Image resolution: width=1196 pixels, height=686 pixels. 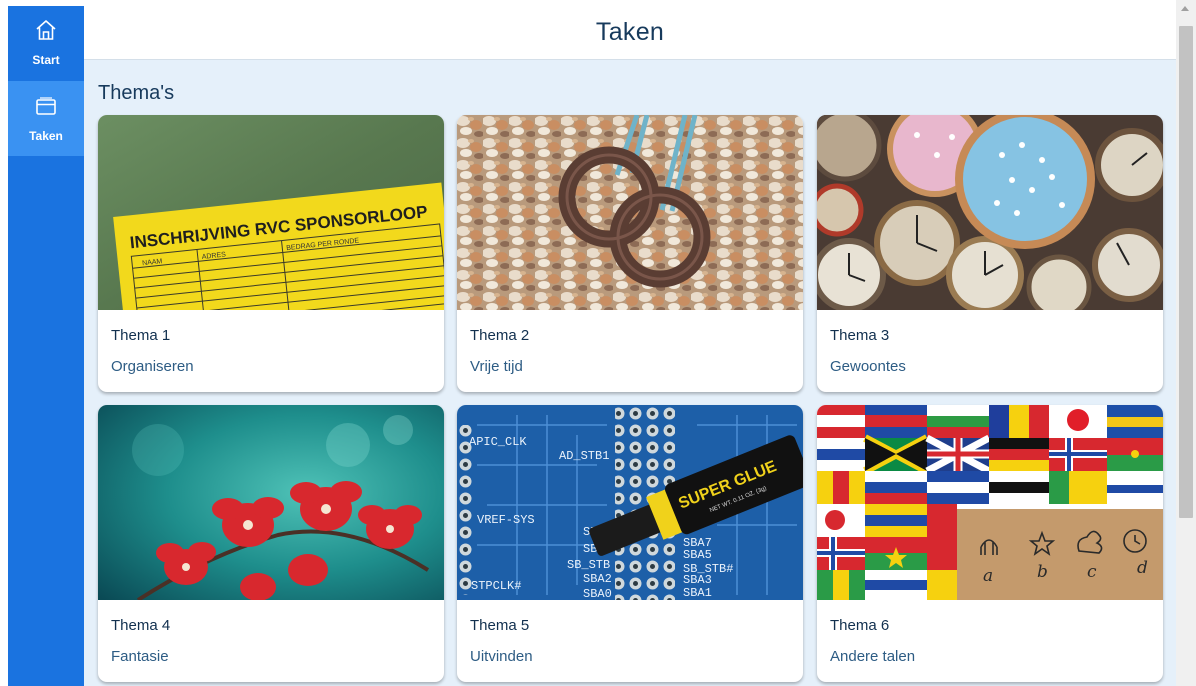 I want to click on svg-text: d, so click(x=1142, y=568).